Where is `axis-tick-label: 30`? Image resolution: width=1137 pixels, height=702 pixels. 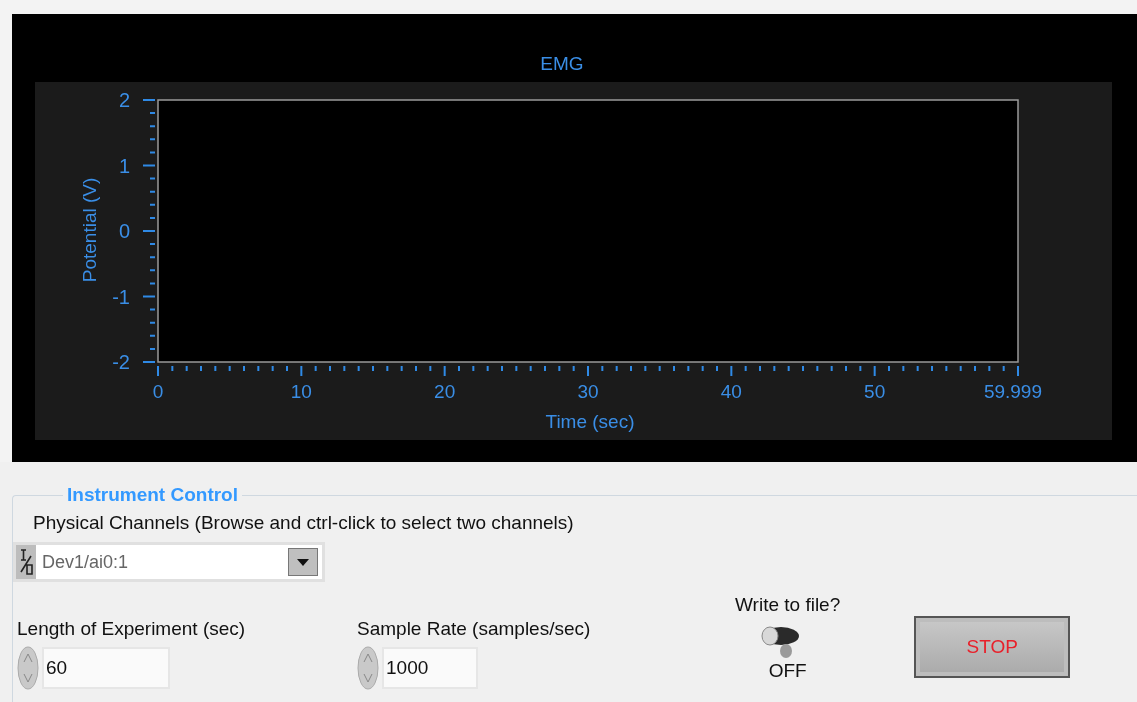
axis-tick-label: 30 is located at coordinates (588, 391).